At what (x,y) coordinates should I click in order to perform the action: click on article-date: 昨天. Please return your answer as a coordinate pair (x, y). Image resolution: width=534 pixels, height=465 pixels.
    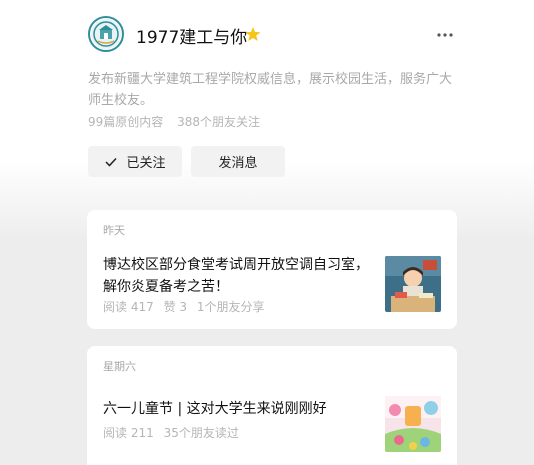
    Looking at the image, I should click on (114, 230).